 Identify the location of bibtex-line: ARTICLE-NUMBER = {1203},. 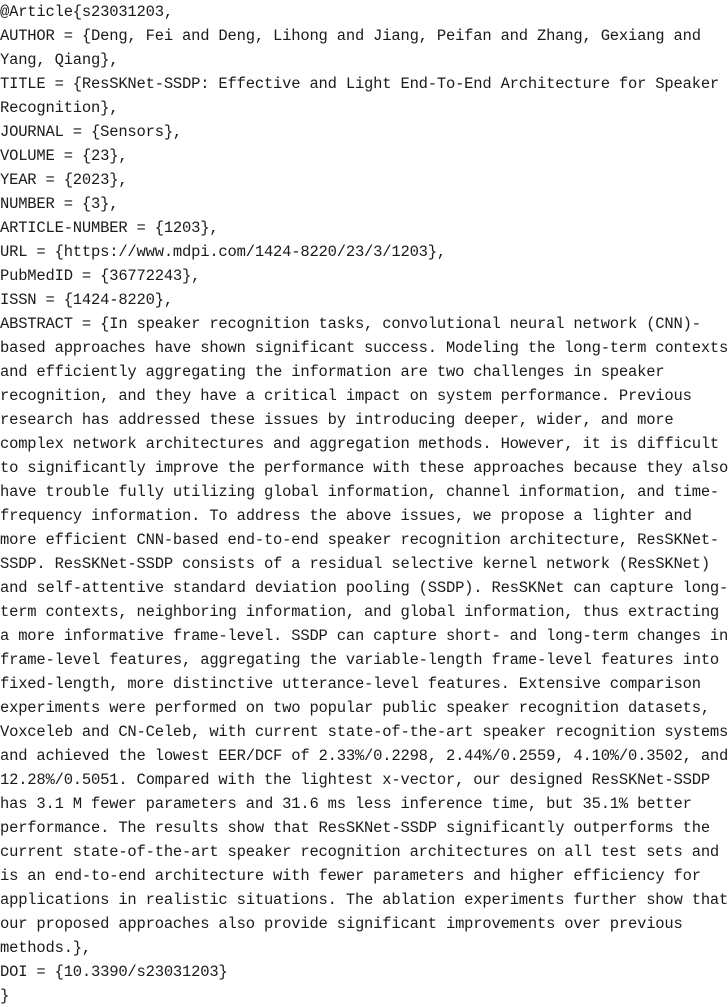
(109, 228).